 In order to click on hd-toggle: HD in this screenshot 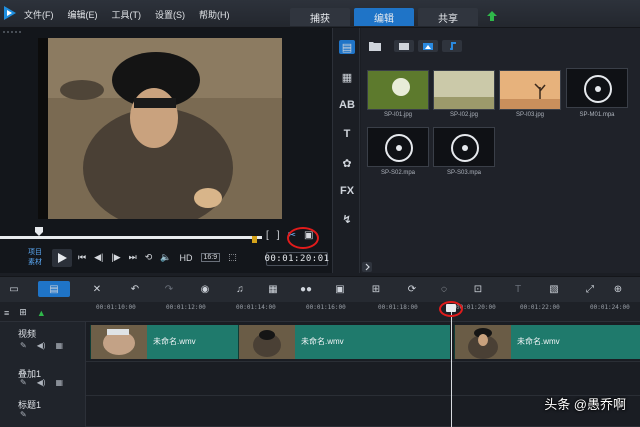, I will do `click(186, 258)`.